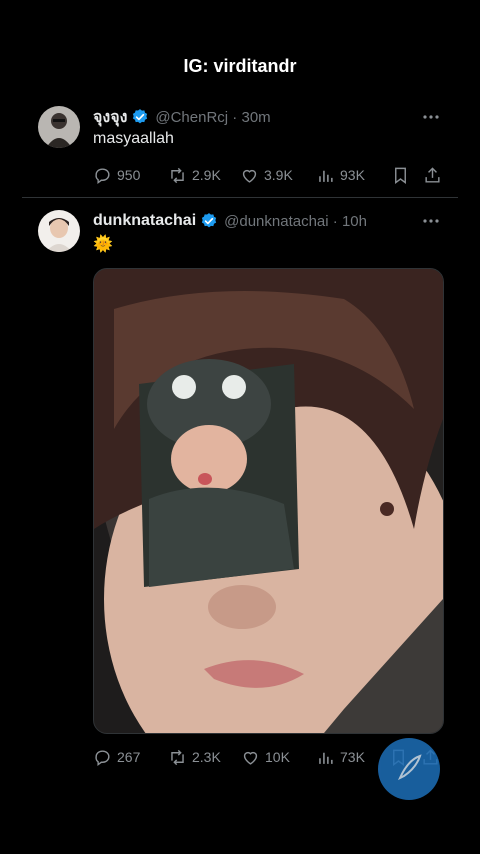 The height and width of the screenshot is (854, 480). What do you see at coordinates (276, 221) in the screenshot?
I see `handle: @dunknatachai` at bounding box center [276, 221].